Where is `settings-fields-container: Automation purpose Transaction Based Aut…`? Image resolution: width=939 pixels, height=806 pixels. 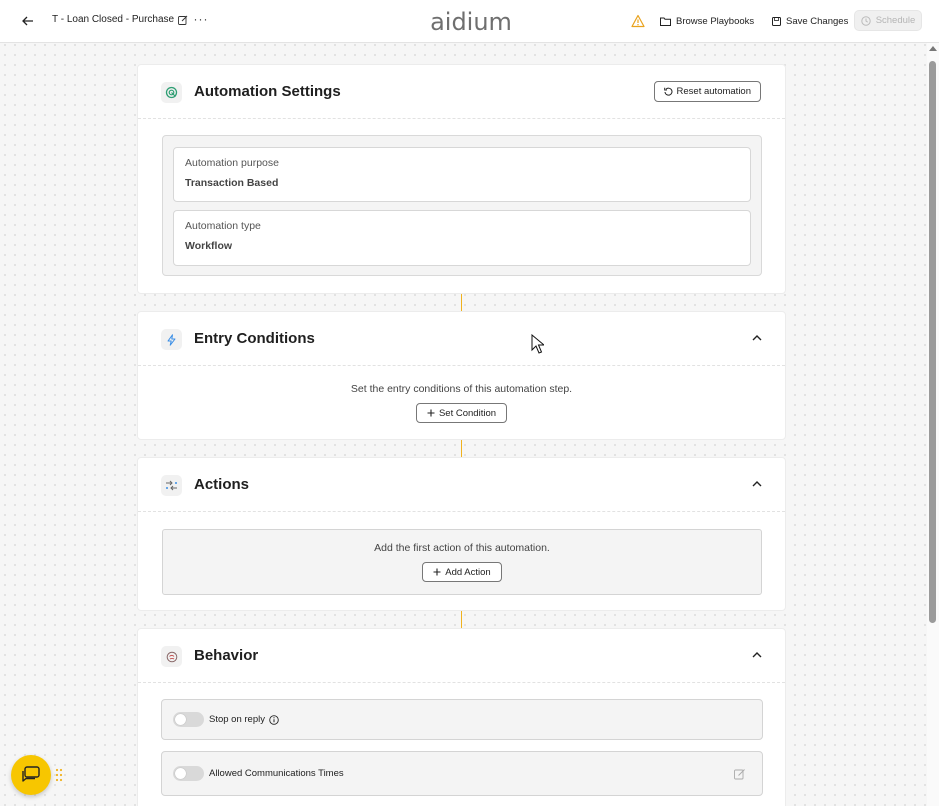 settings-fields-container: Automation purpose Transaction Based Aut… is located at coordinates (462, 205).